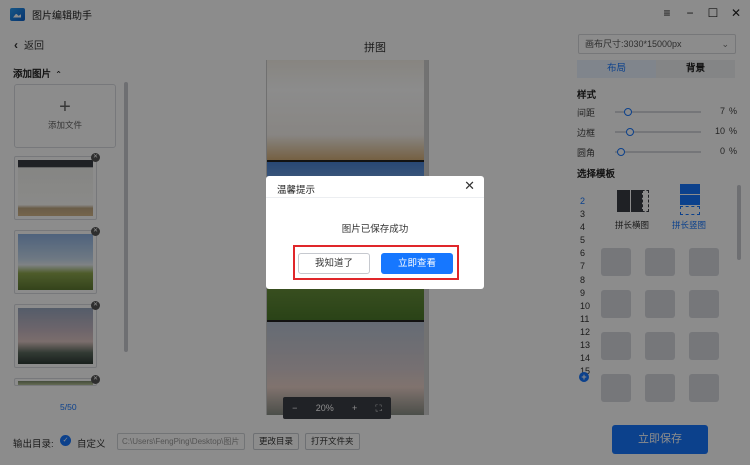 The height and width of the screenshot is (465, 750). What do you see at coordinates (417, 263) in the screenshot?
I see `view-now-button: 立即查看` at bounding box center [417, 263].